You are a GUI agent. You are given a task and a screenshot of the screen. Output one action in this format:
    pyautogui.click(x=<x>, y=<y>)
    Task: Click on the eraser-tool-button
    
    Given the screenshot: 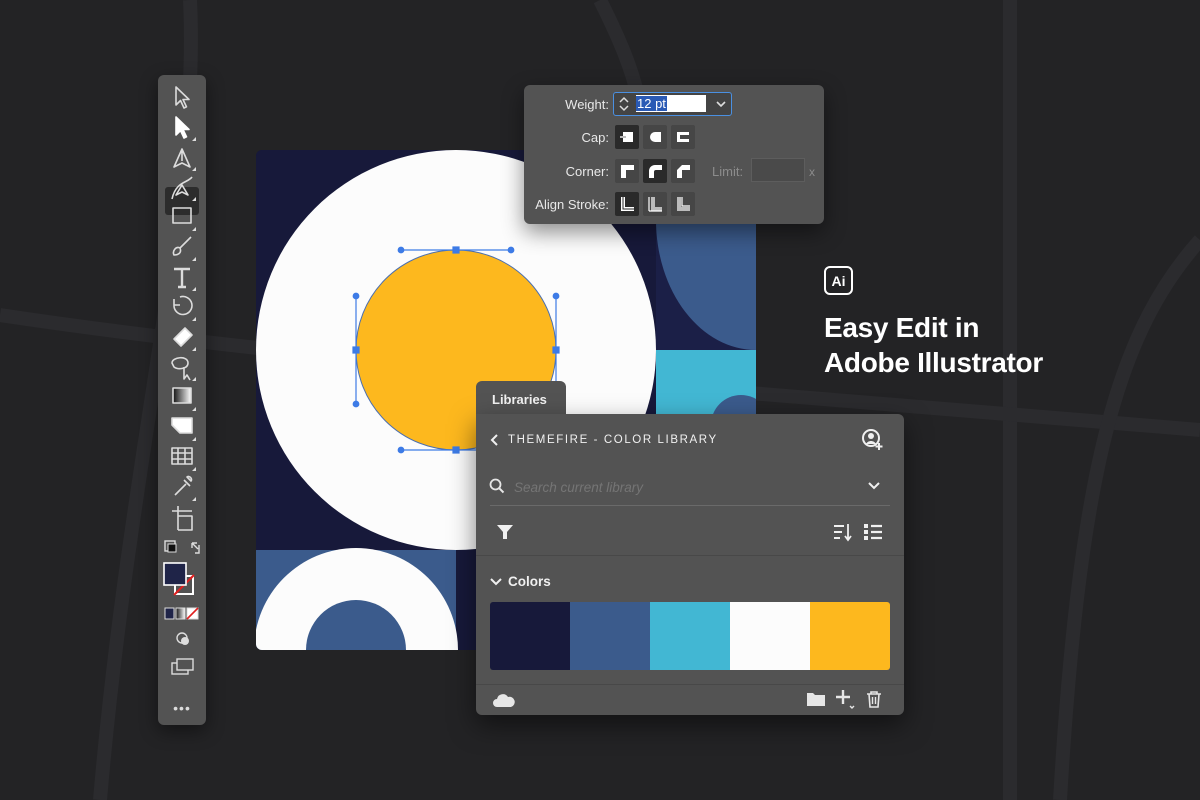 What is the action you would take?
    pyautogui.click(x=182, y=411)
    